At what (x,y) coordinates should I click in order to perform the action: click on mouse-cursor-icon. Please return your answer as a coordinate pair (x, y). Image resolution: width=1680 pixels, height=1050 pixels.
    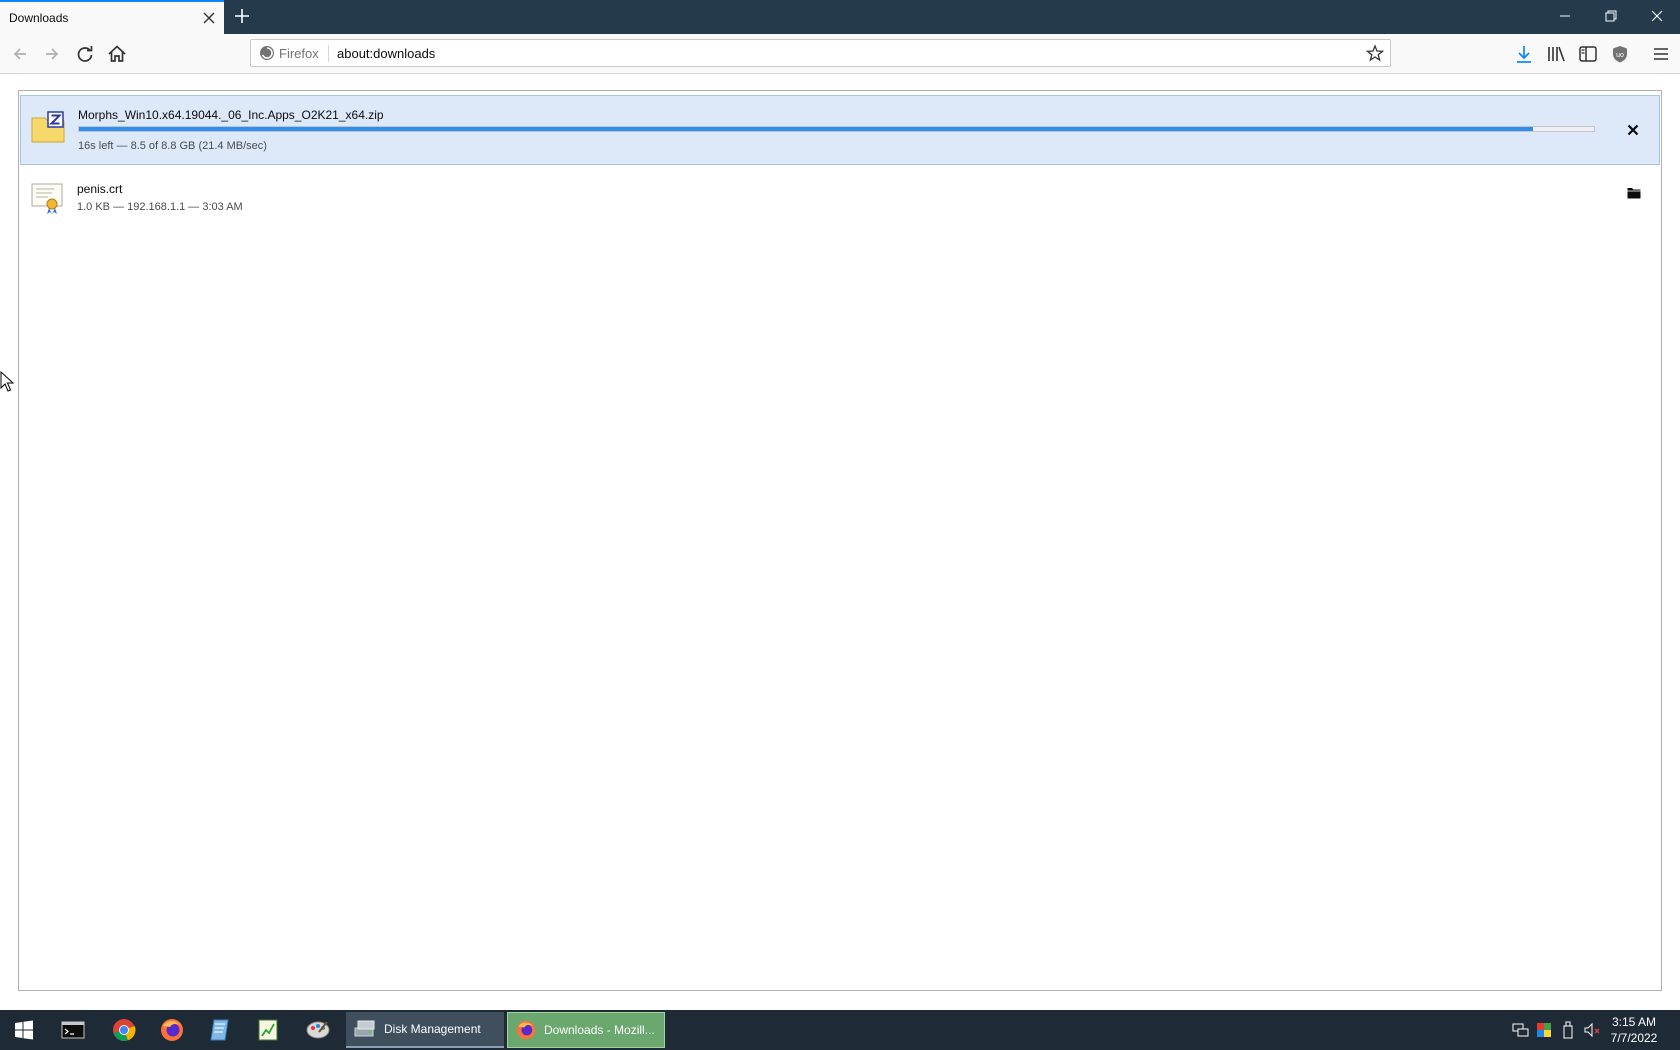
    Looking at the image, I should click on (7, 381).